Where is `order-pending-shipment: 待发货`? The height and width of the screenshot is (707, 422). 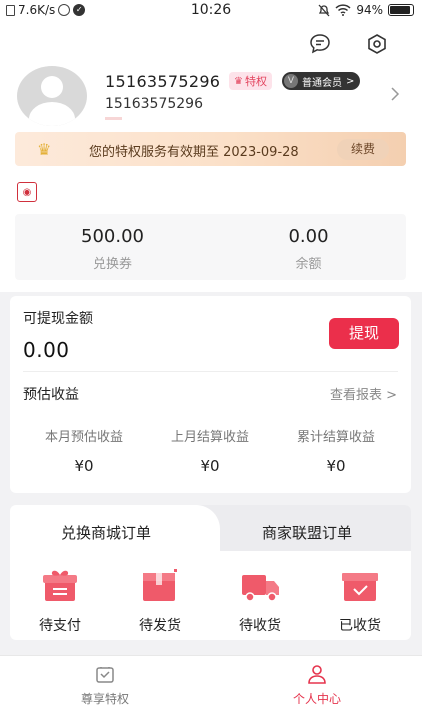 order-pending-shipment: 待发货 is located at coordinates (160, 602).